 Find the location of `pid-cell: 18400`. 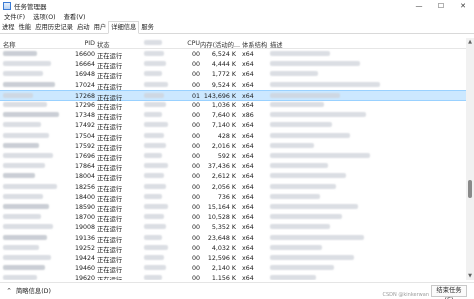

pid-cell: 18400 is located at coordinates (84, 197).